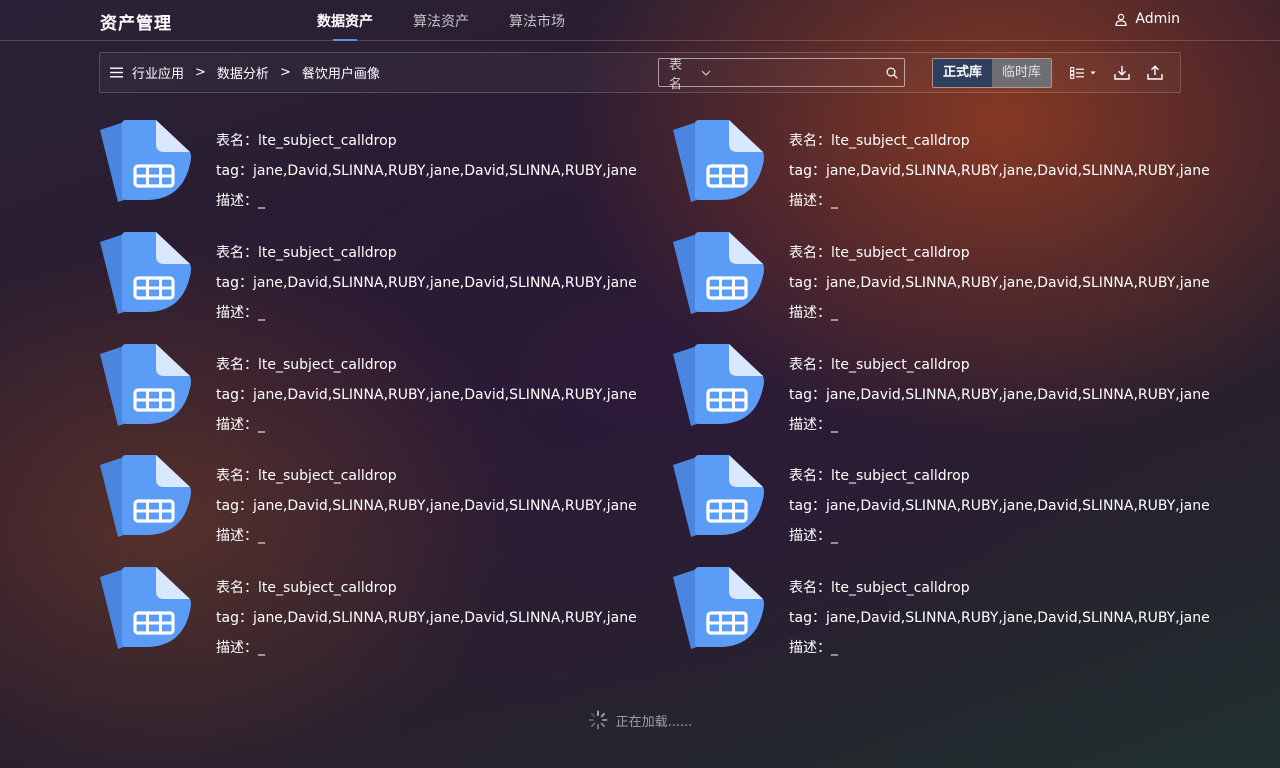 This screenshot has height=768, width=1280. Describe the element at coordinates (640, 72) in the screenshot. I see `toolbar: 行业应用 > 数据分析 > 餐饮用户画像 表名 正式库 临时库` at that location.